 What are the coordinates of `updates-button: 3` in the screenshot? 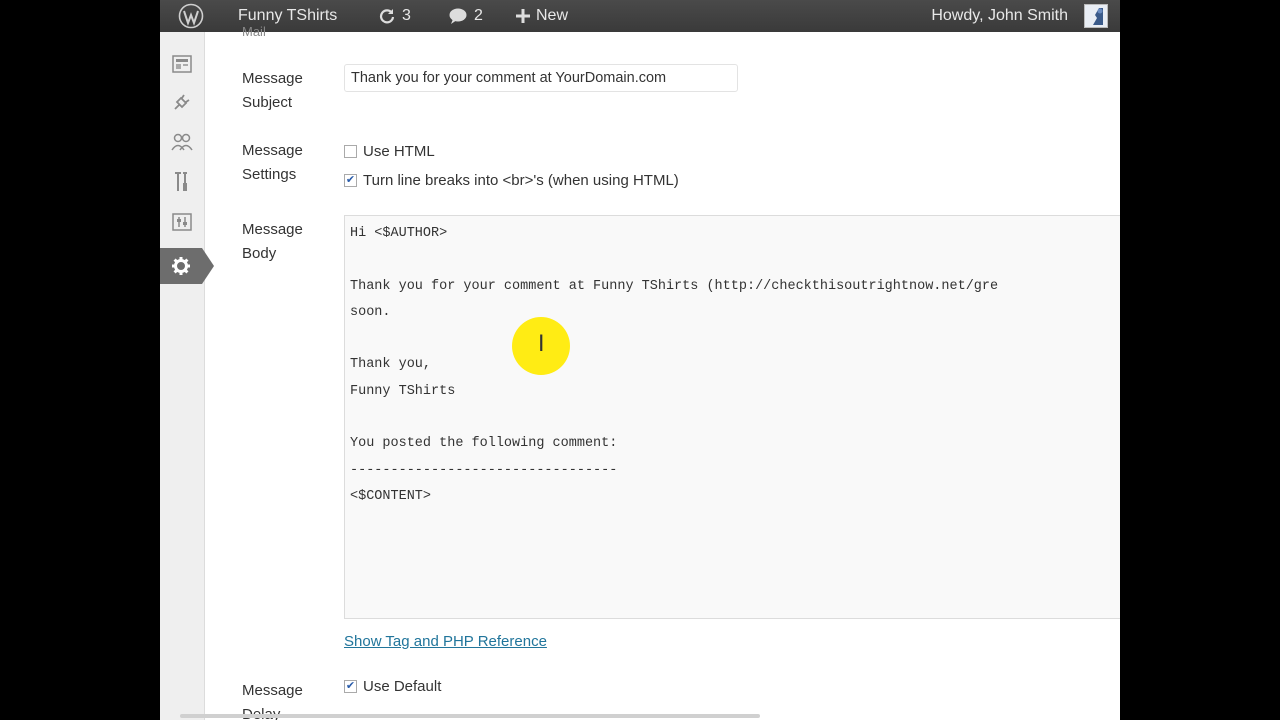 It's located at (394, 16).